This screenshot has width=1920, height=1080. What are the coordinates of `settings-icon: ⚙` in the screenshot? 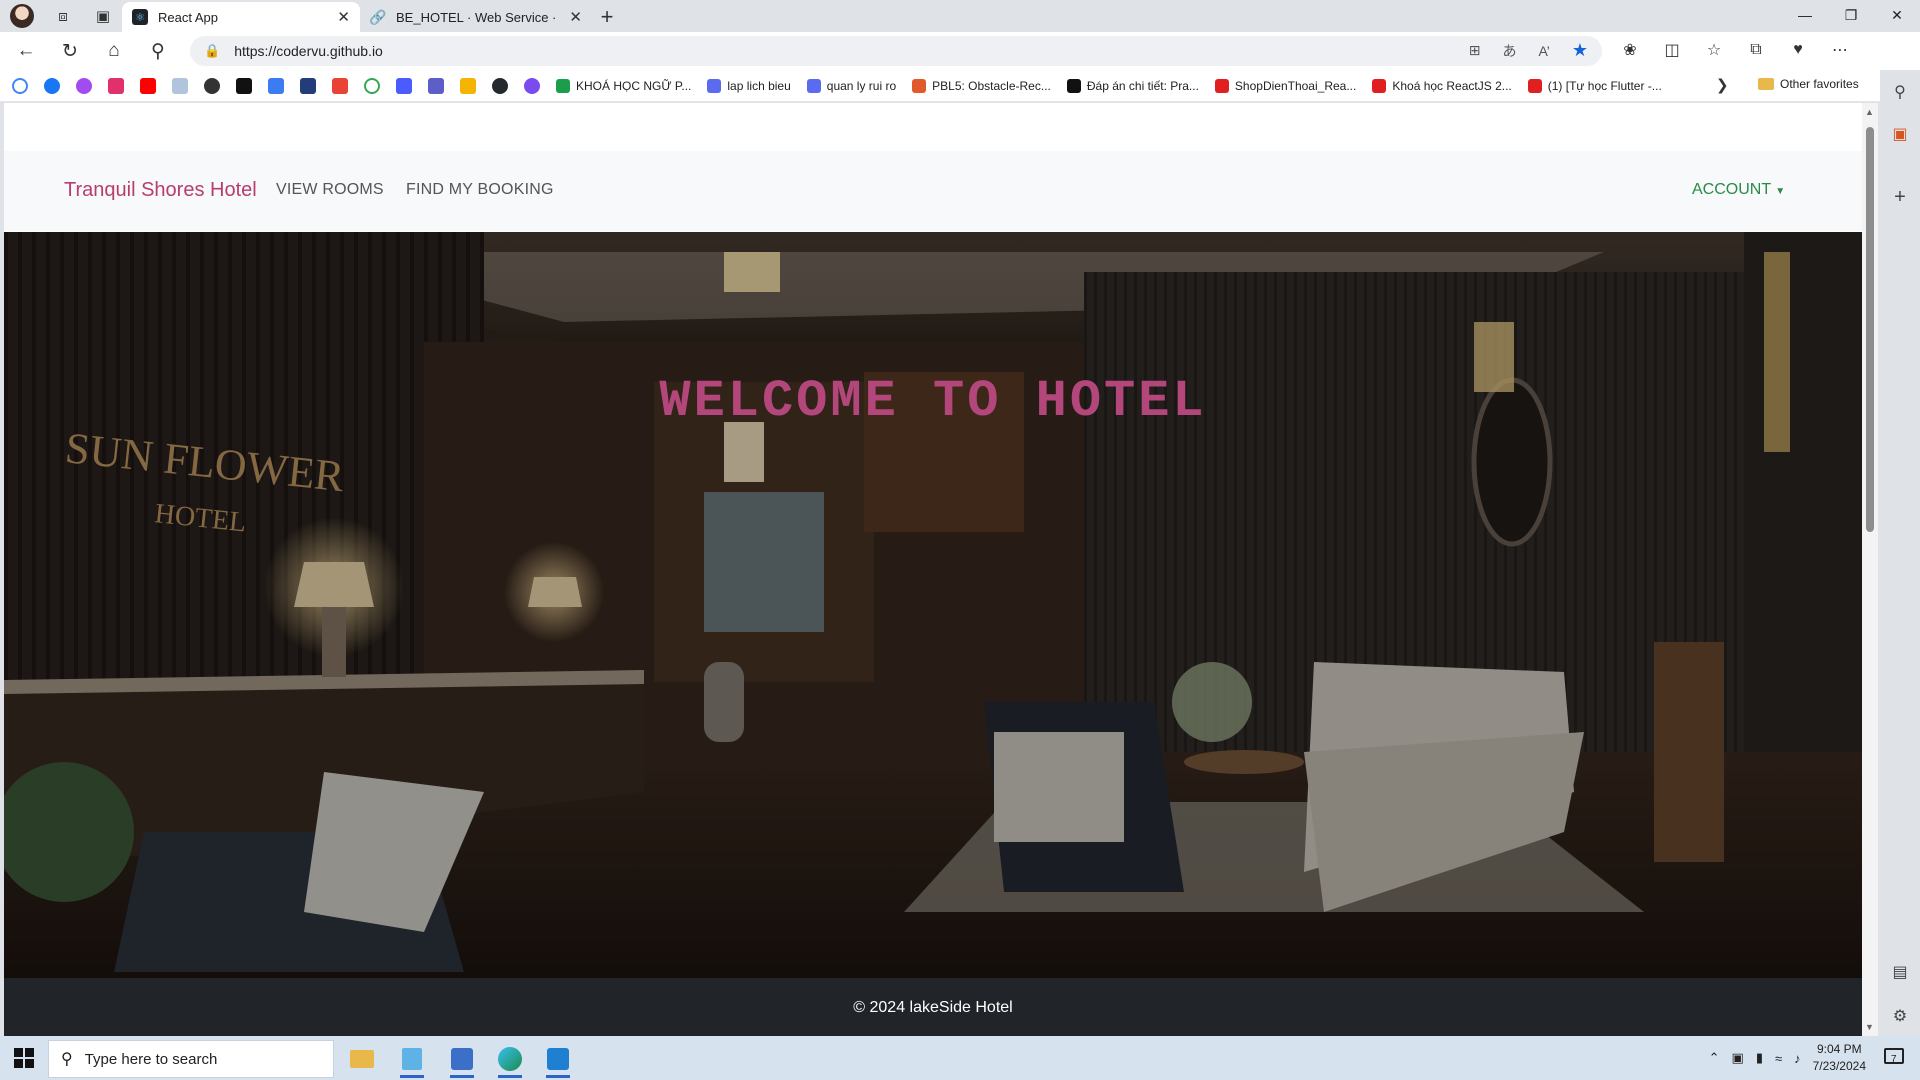 It's located at (1900, 1016).